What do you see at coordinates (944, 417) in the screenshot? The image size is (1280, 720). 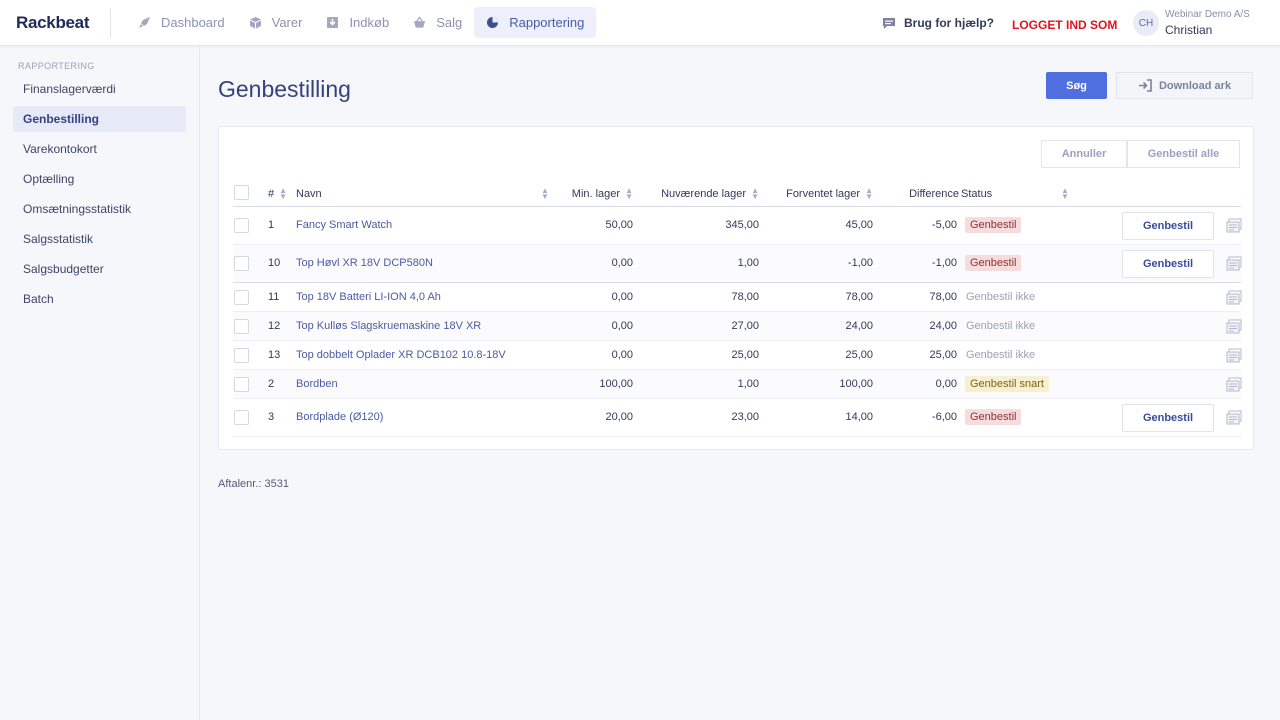 I see `difference-value: -6,00` at bounding box center [944, 417].